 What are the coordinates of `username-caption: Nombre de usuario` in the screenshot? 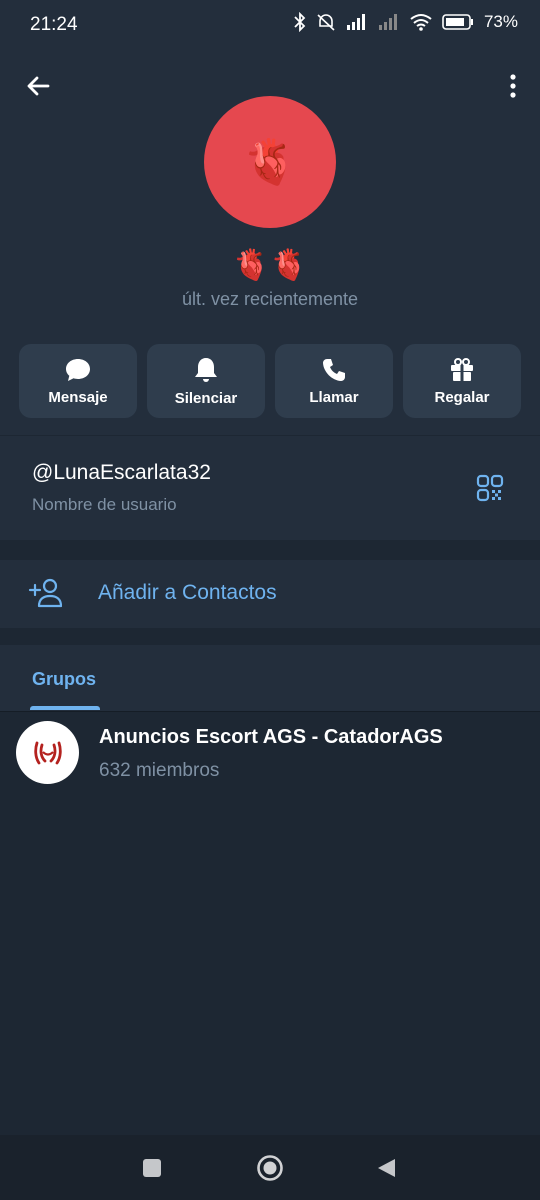 It's located at (104, 504).